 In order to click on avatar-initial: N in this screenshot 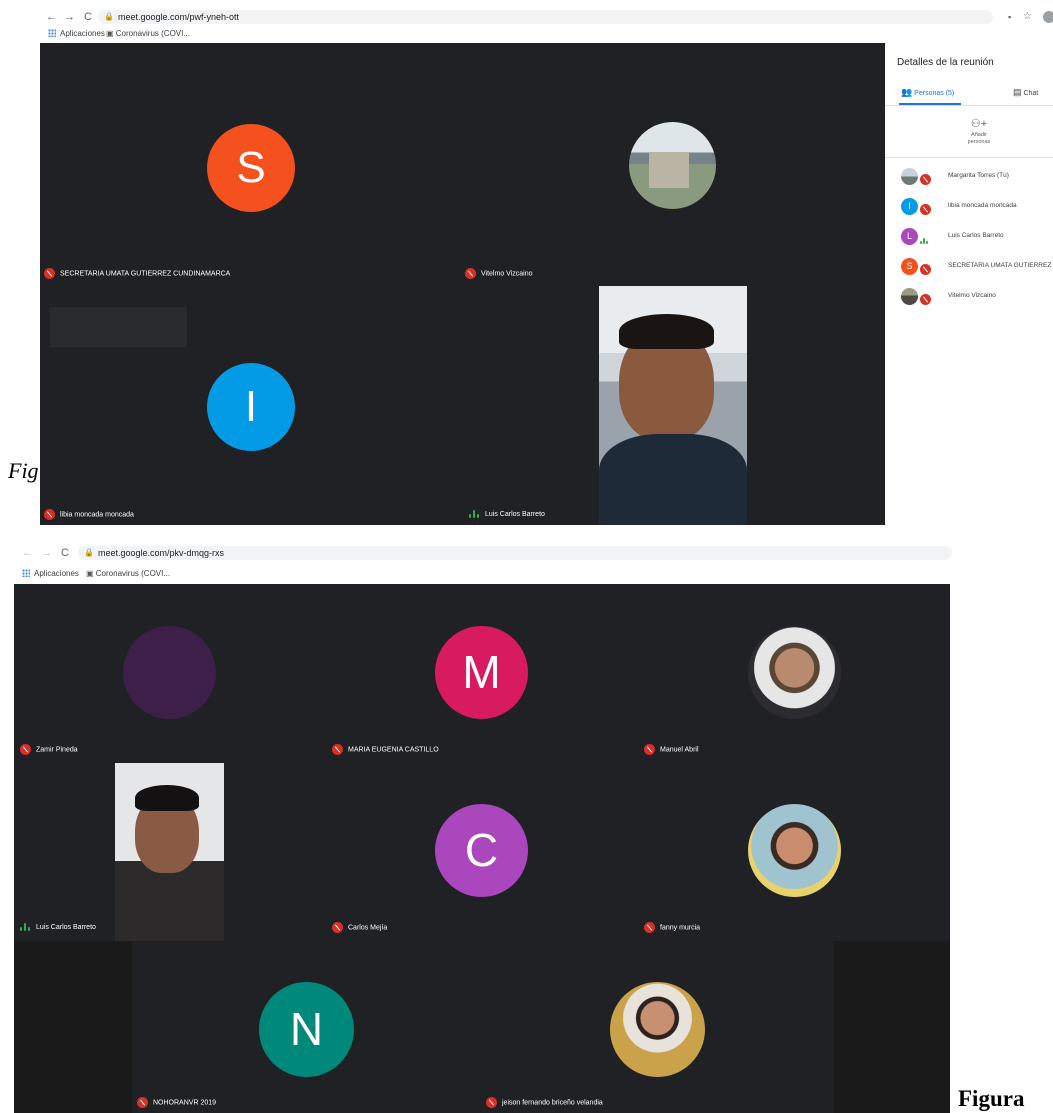, I will do `click(306, 1029)`.